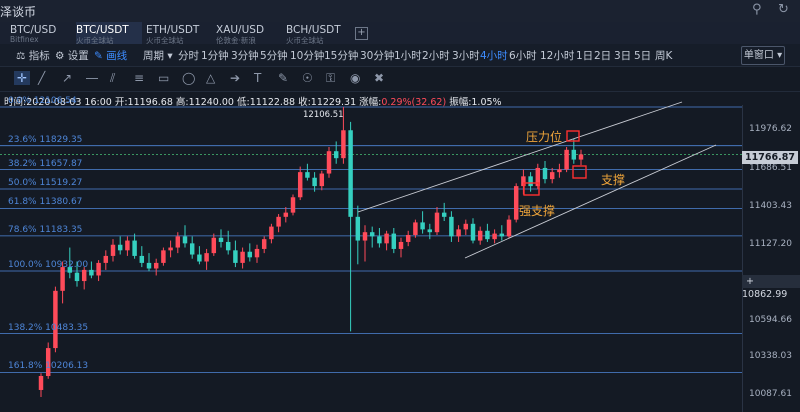 This screenshot has height=412, width=800. Describe the element at coordinates (45, 230) in the screenshot. I see `fib-level-label: 78.6% 11183.35` at that location.